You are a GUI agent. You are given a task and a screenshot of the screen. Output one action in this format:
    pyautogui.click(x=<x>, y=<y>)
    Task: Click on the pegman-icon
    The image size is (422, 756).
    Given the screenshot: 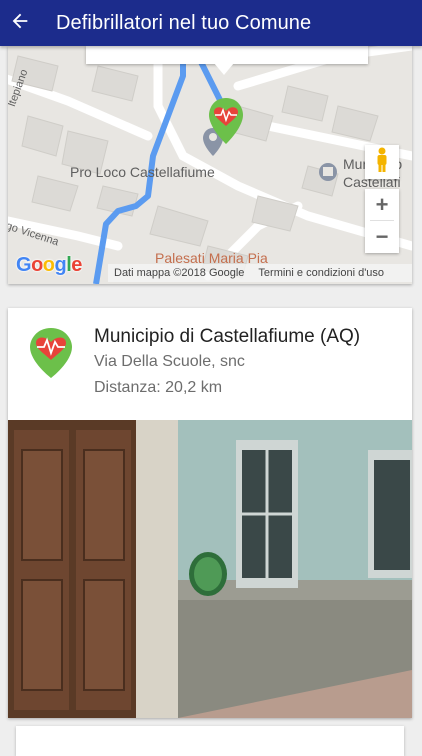 What is the action you would take?
    pyautogui.click(x=382, y=162)
    